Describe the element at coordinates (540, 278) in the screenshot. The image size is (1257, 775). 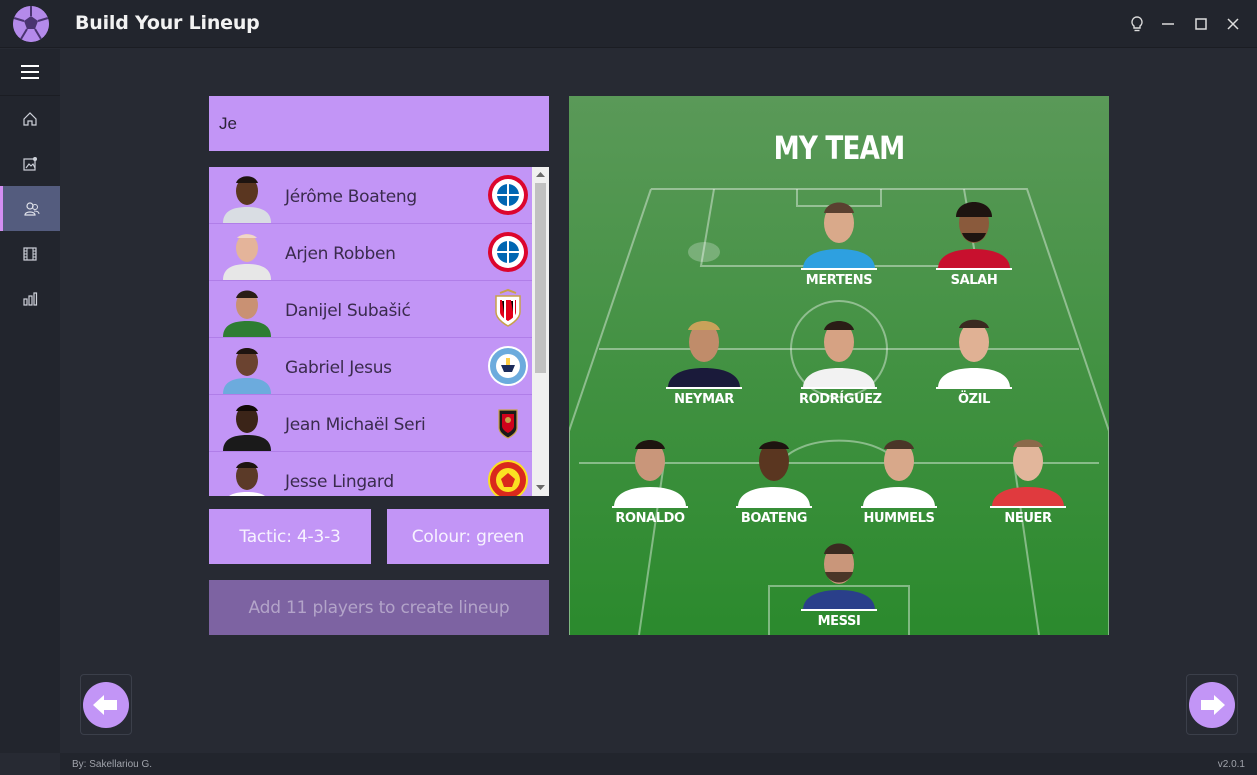
I see `scrollbar-thumb` at that location.